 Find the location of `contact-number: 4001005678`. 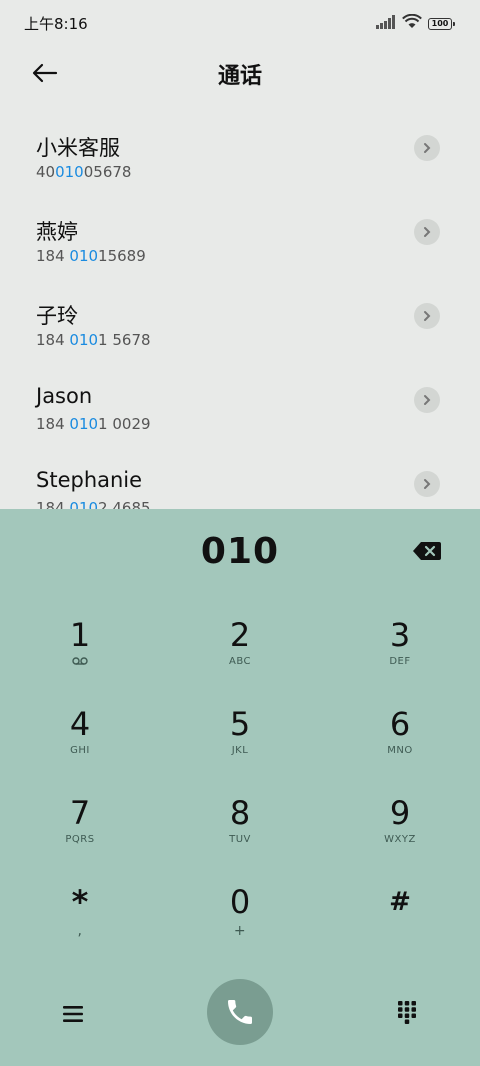

contact-number: 4001005678 is located at coordinates (84, 172).